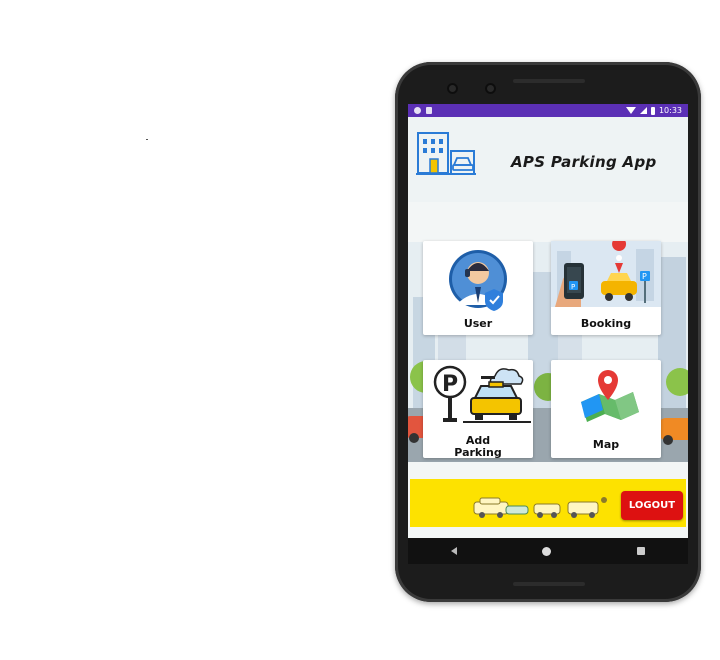 This screenshot has height=660, width=720. I want to click on wifi-icon, so click(630, 110).